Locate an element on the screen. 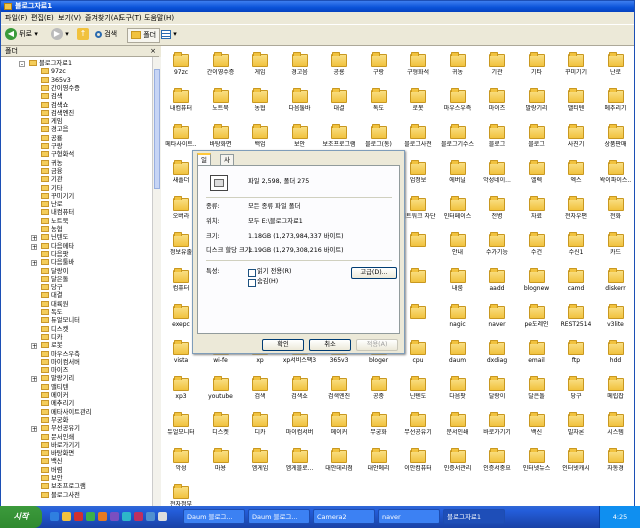  file-item: hdd is located at coordinates (613, 352).